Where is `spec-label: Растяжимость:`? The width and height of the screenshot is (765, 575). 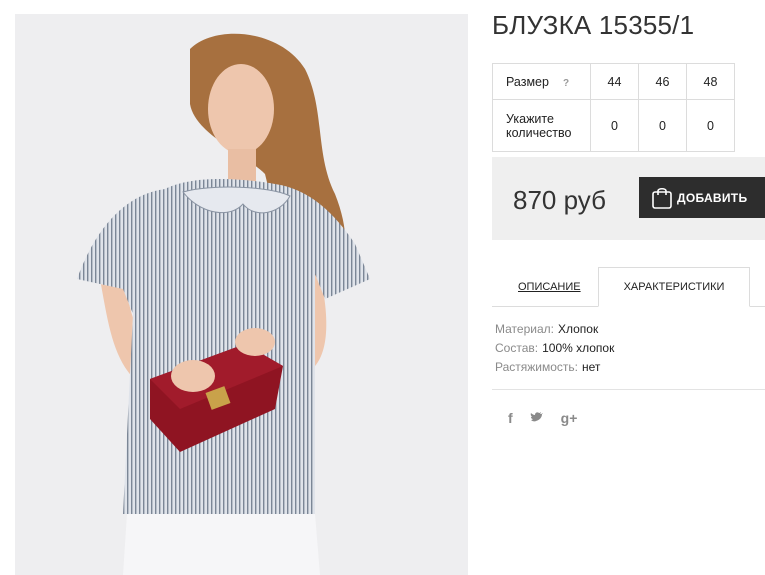
spec-label: Растяжимость: is located at coordinates (537, 367).